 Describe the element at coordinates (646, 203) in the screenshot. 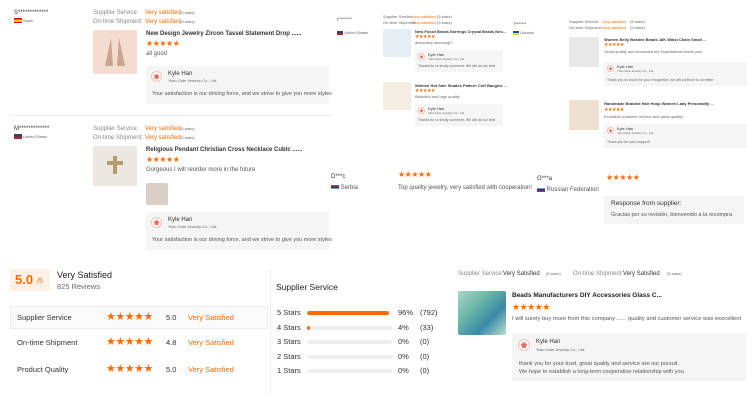

I see `response-label: Response from supplier:` at that location.